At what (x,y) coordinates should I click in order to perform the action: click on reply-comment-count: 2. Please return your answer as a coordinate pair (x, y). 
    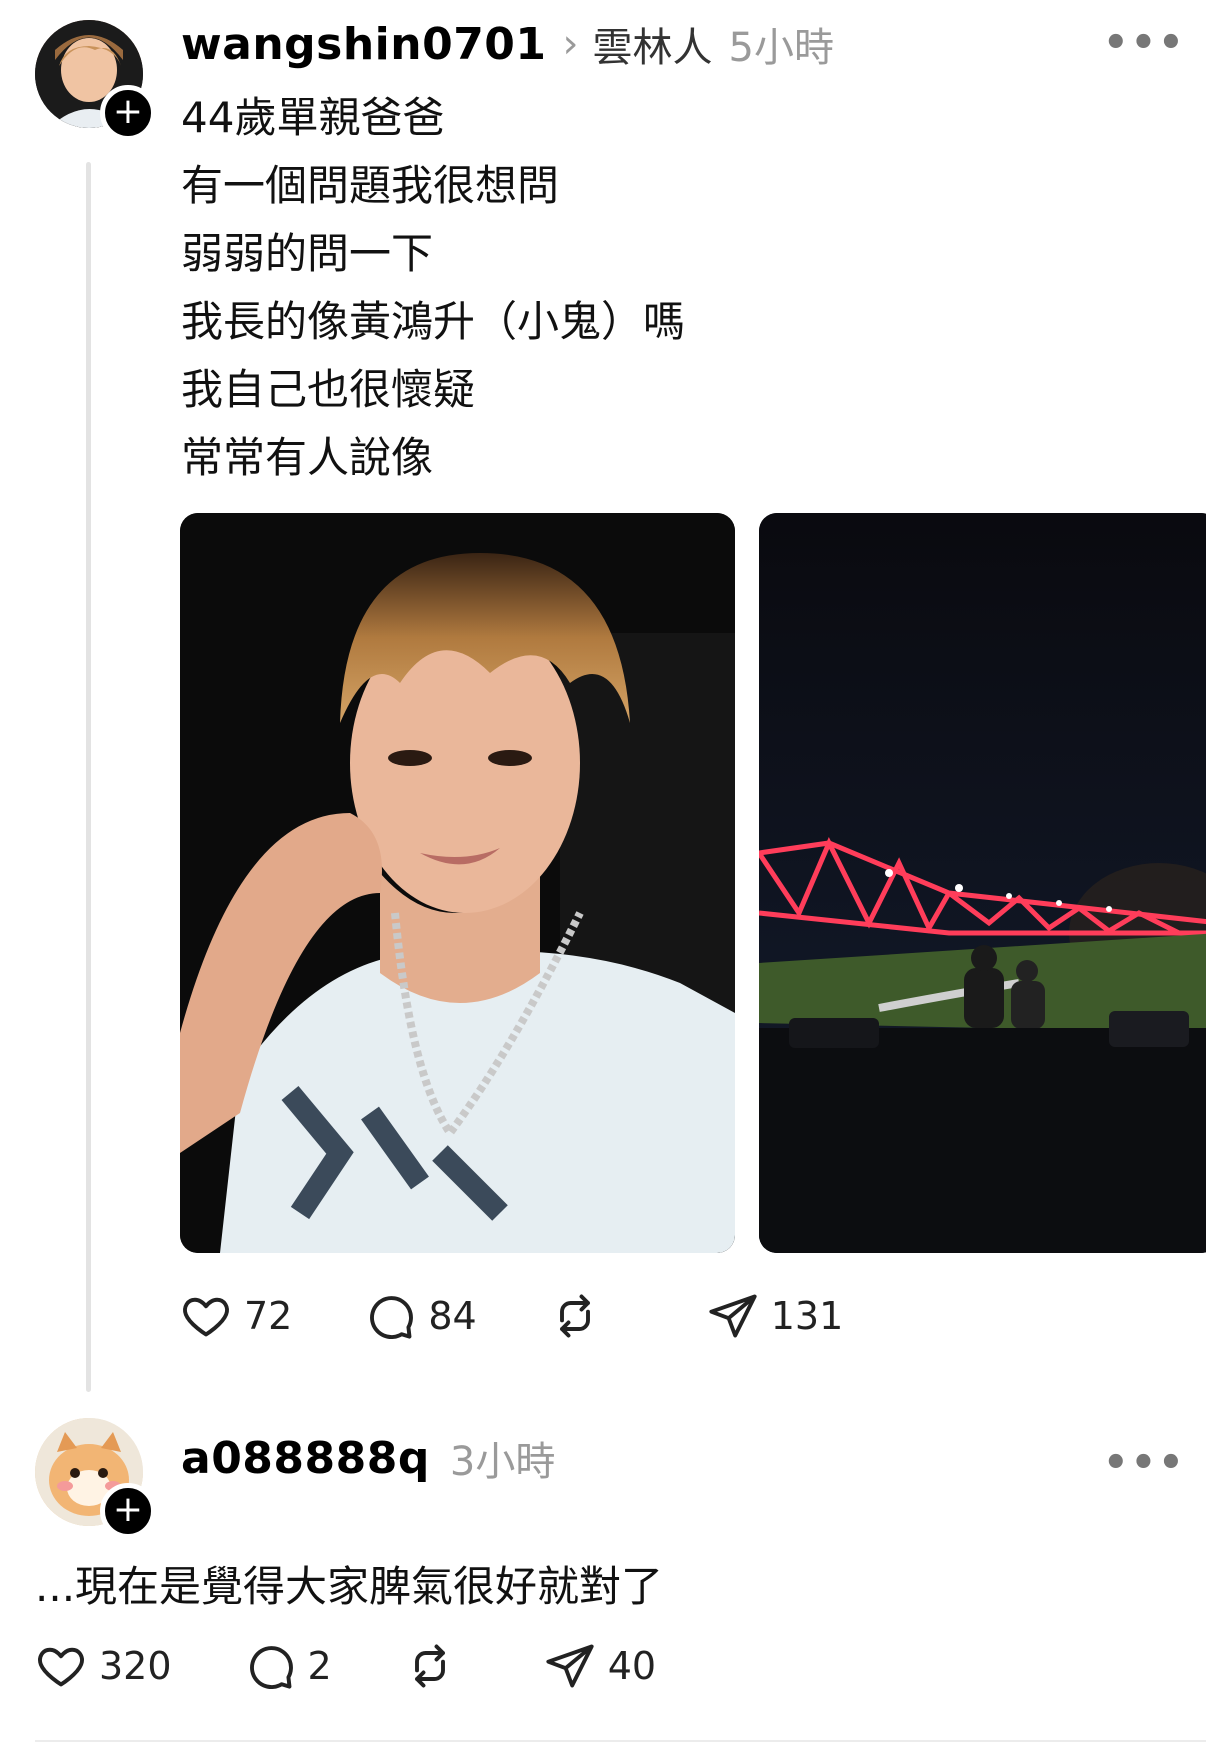
    Looking at the image, I should click on (319, 1666).